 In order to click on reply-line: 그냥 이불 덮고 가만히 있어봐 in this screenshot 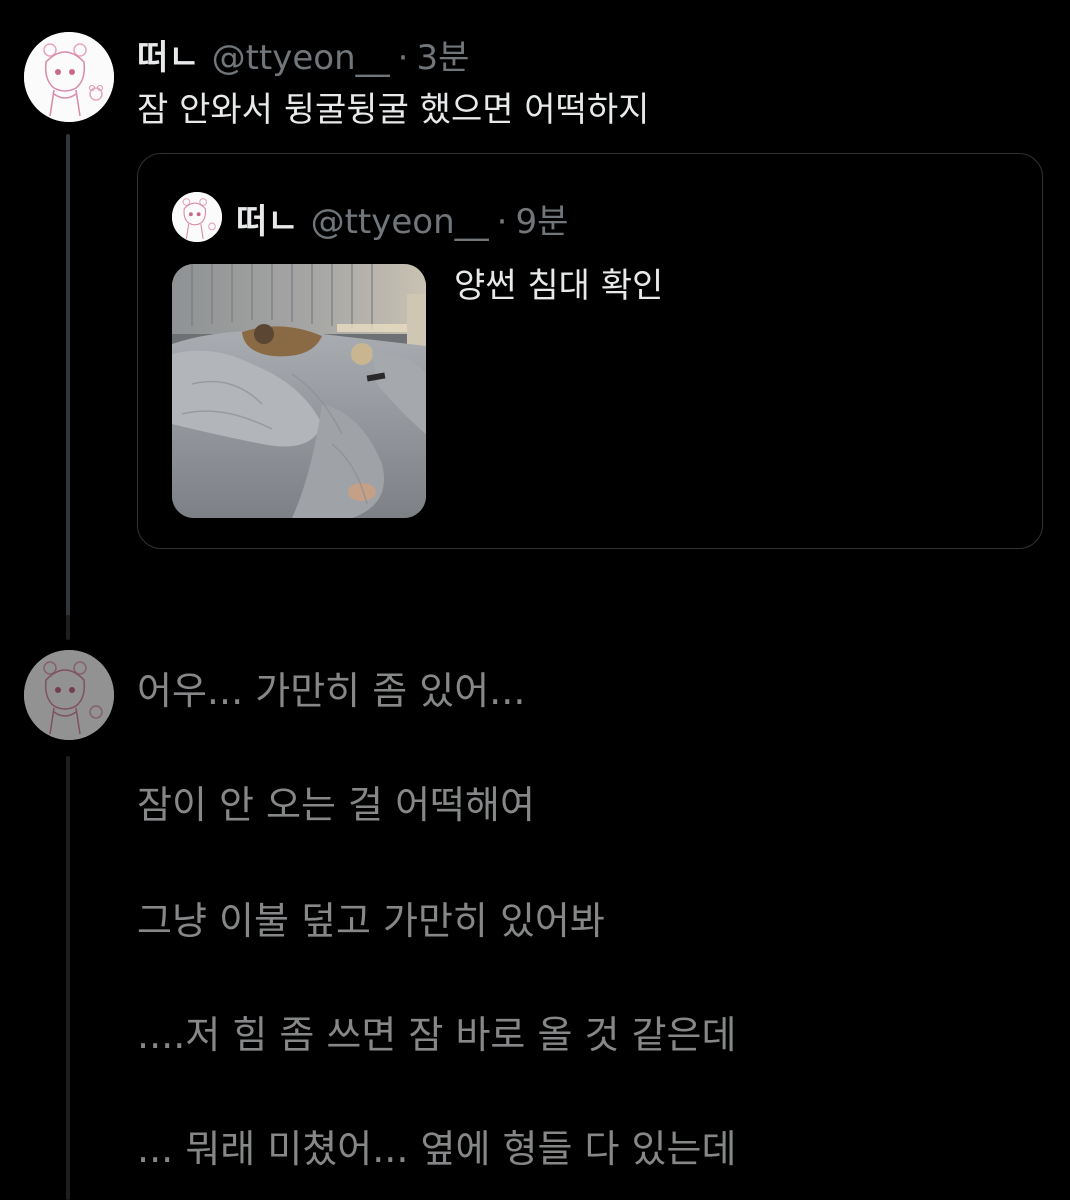, I will do `click(371, 921)`.